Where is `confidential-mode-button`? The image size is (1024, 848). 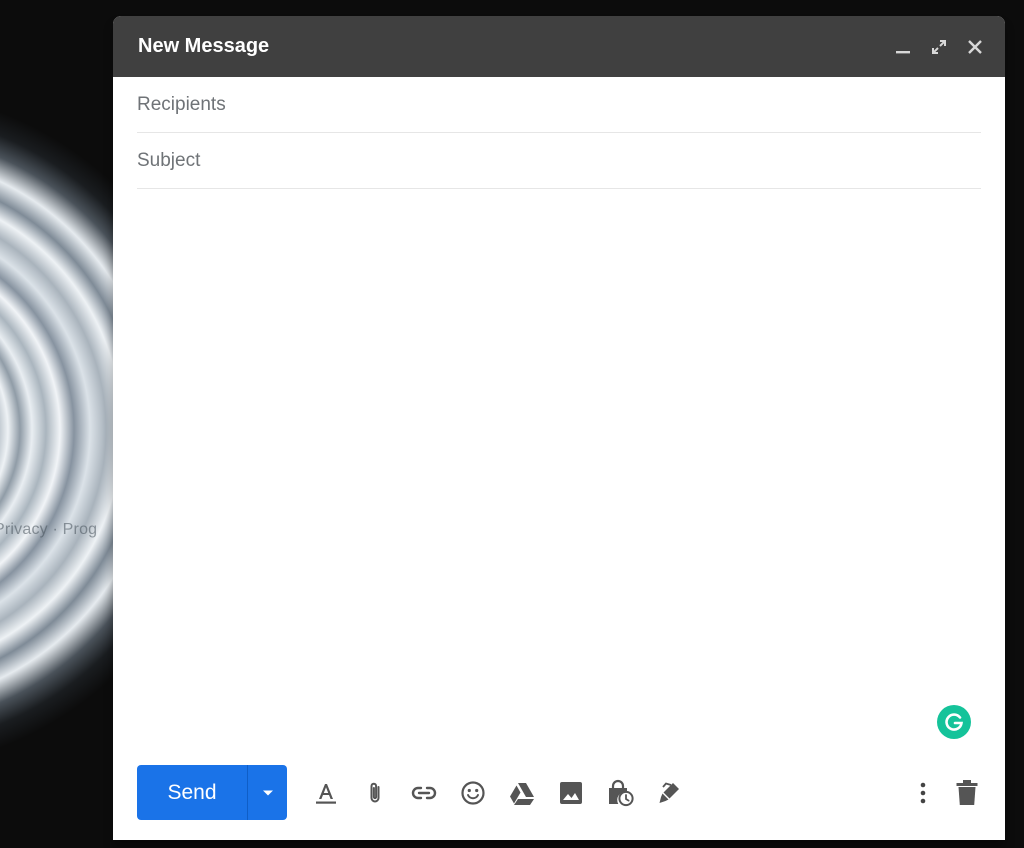
confidential-mode-button is located at coordinates (619, 793).